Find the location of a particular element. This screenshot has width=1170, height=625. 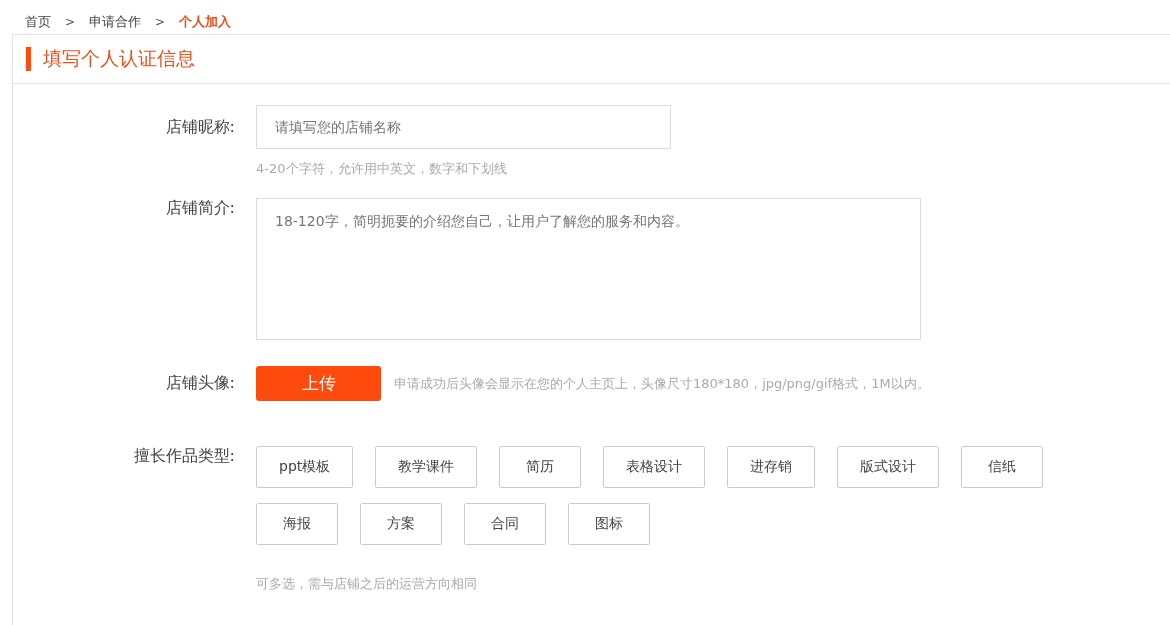

breadcrumb-link: 个人加入 is located at coordinates (205, 21).